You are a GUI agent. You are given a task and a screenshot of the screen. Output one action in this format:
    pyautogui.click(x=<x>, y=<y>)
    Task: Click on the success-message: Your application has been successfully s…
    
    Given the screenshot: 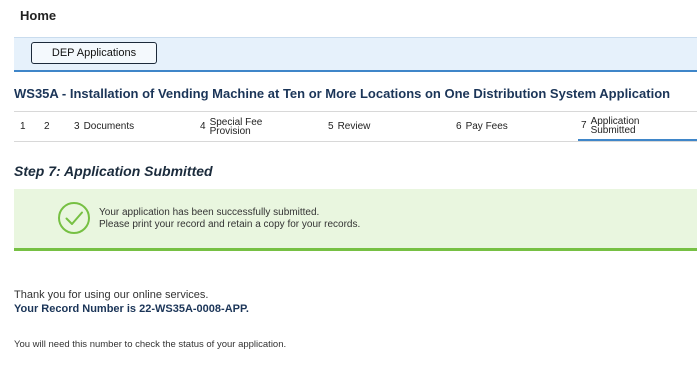 What is the action you would take?
    pyautogui.click(x=229, y=219)
    